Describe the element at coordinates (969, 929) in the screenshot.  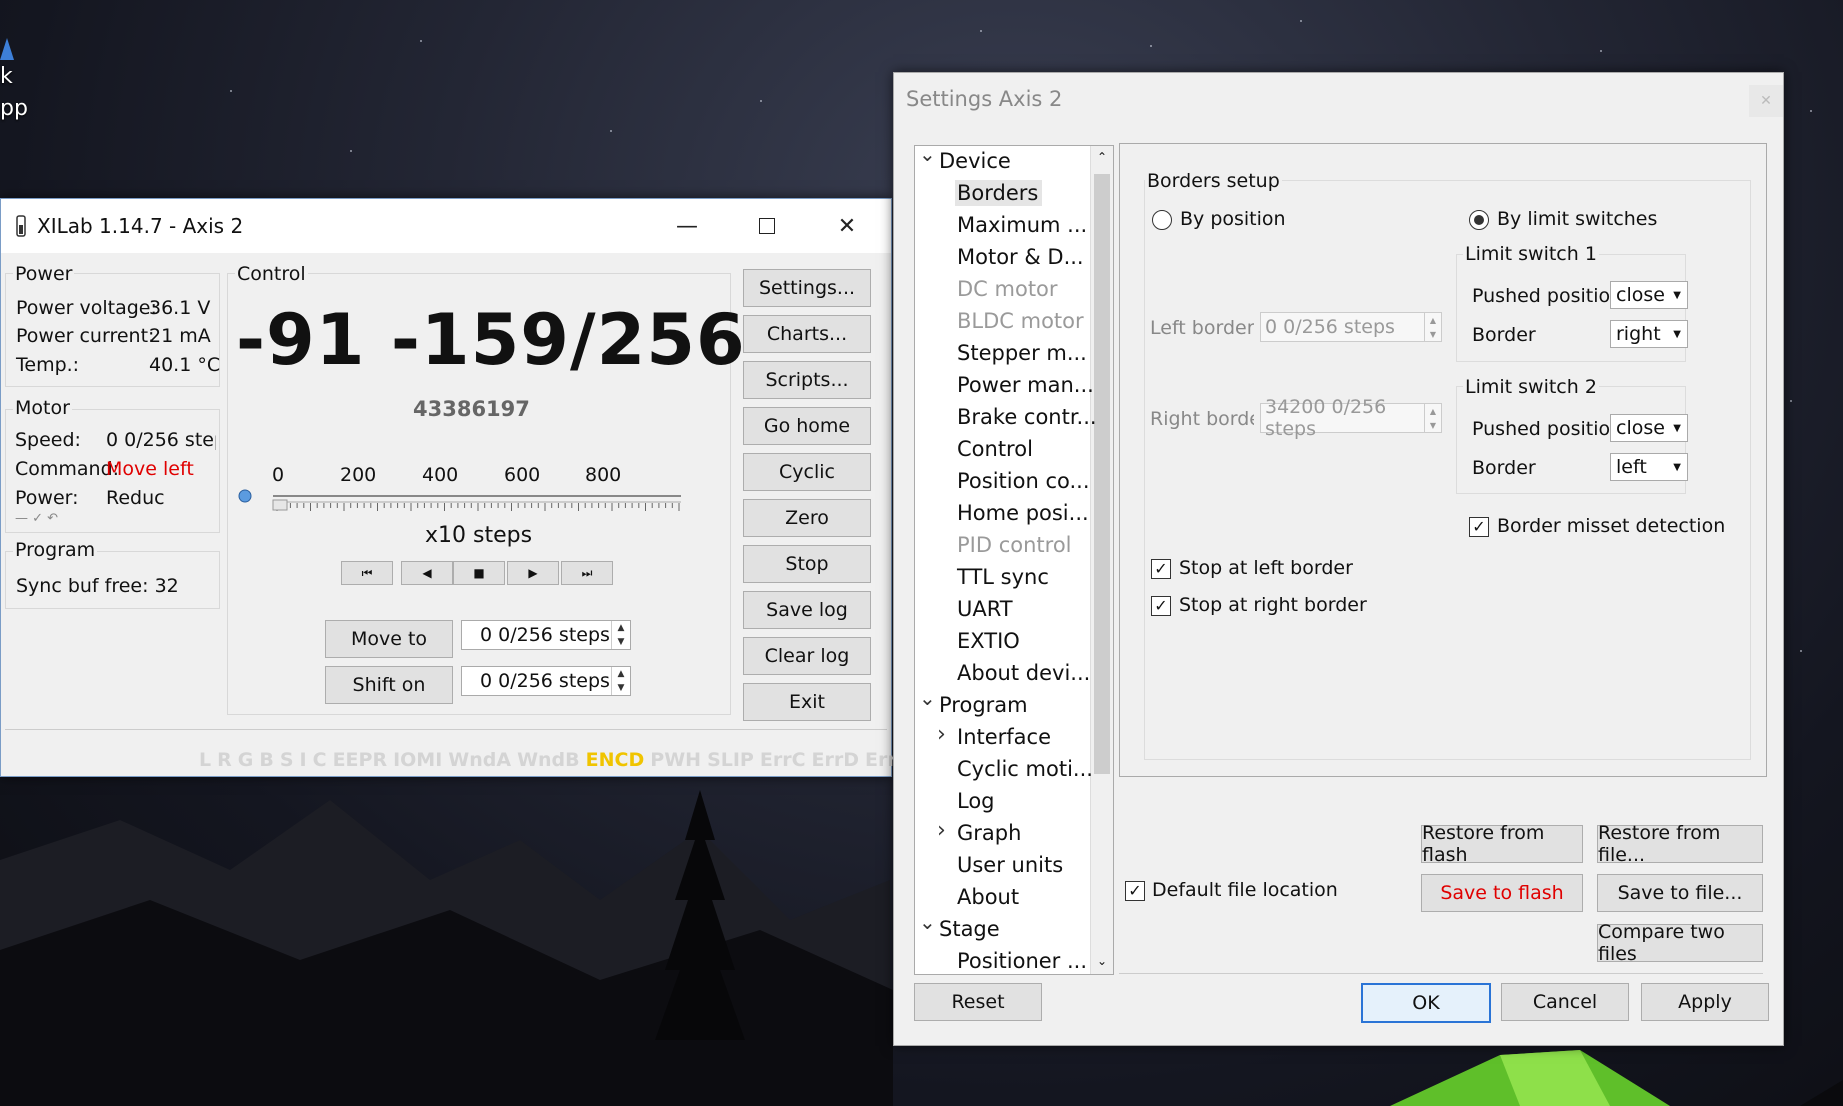
I see `tree-item-stage: Stage` at that location.